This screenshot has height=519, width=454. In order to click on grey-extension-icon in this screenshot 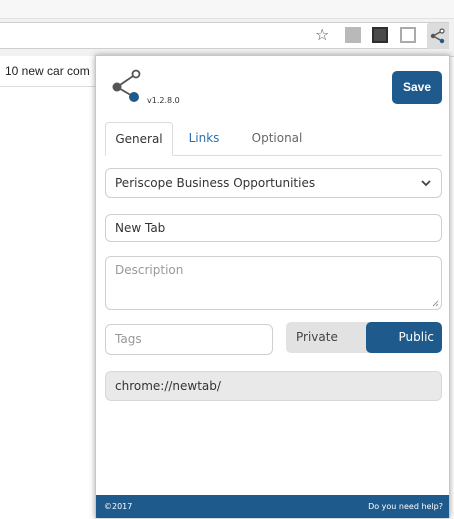, I will do `click(408, 35)`.